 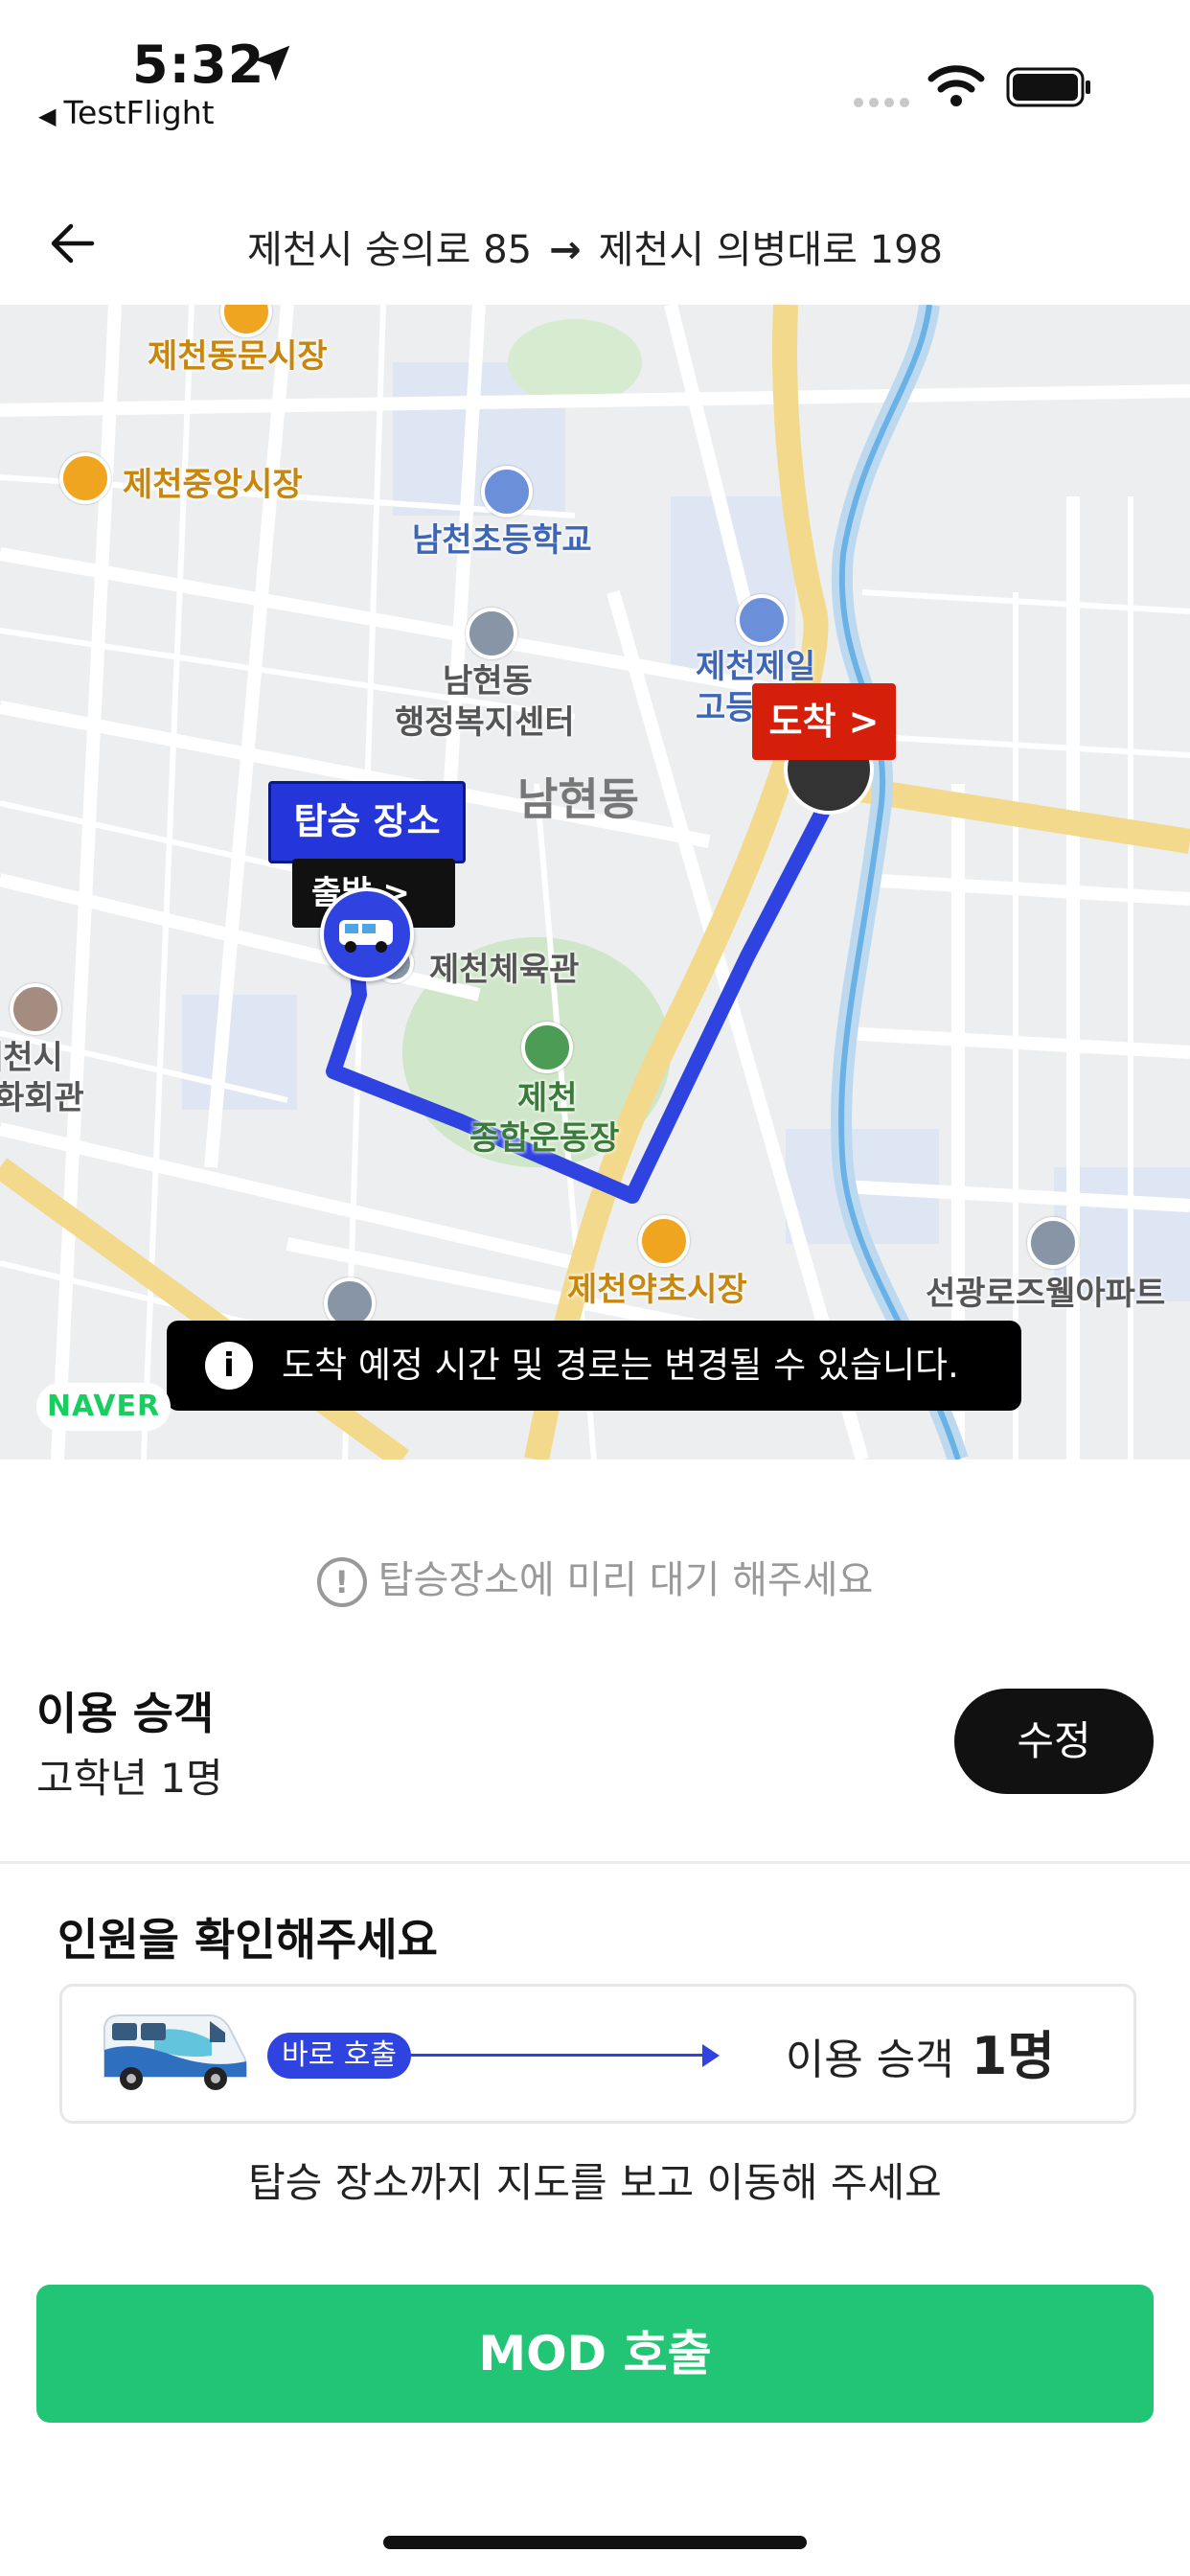 What do you see at coordinates (502, 540) in the screenshot?
I see `poi-namcheon-school: 남천초등학교` at bounding box center [502, 540].